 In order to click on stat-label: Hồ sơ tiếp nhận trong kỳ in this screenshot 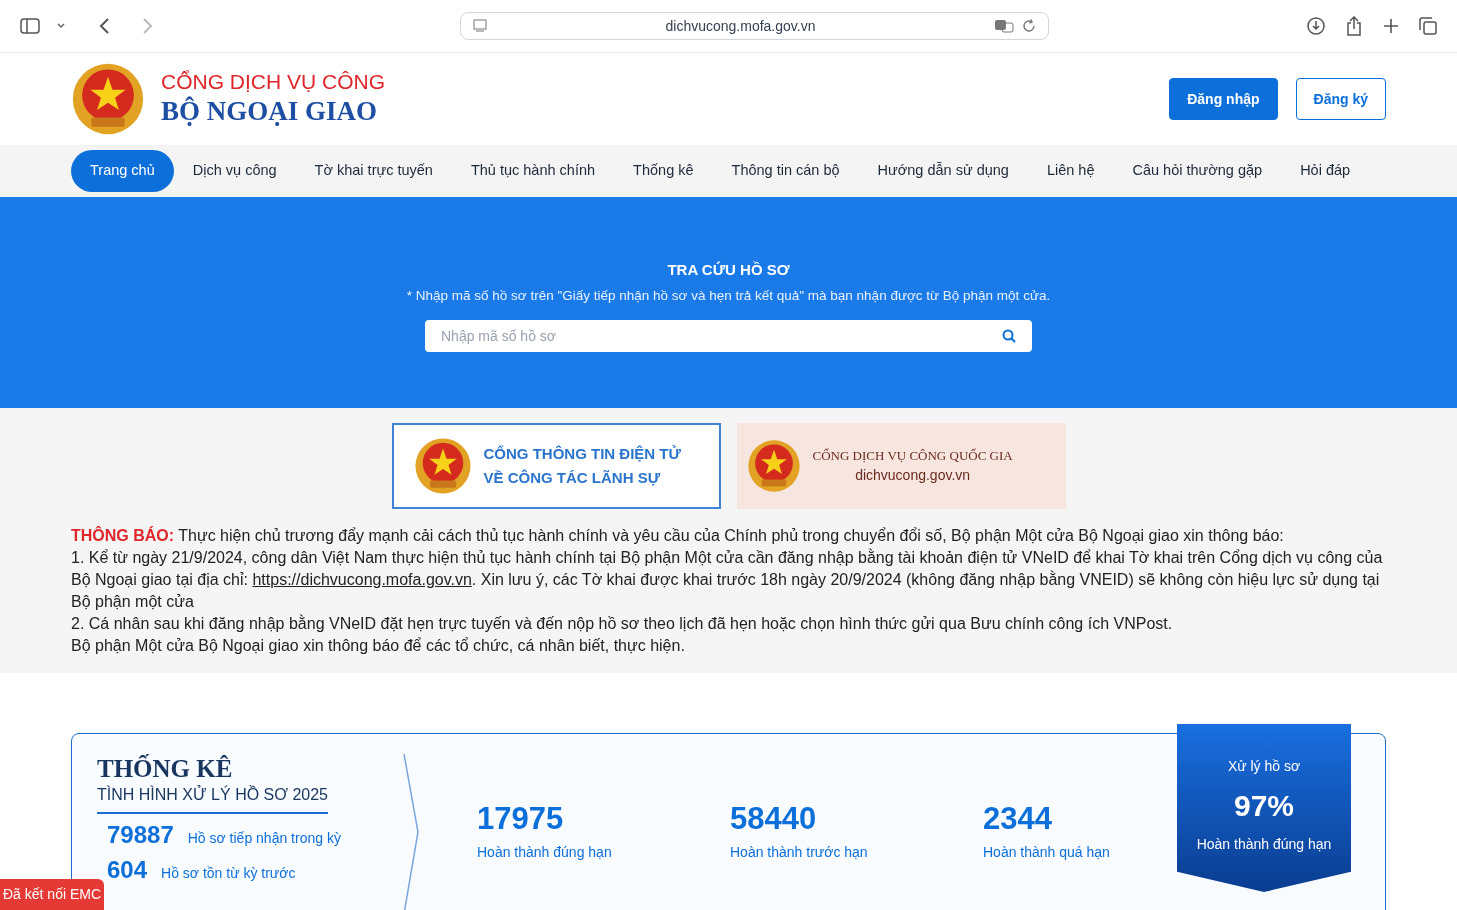, I will do `click(264, 838)`.